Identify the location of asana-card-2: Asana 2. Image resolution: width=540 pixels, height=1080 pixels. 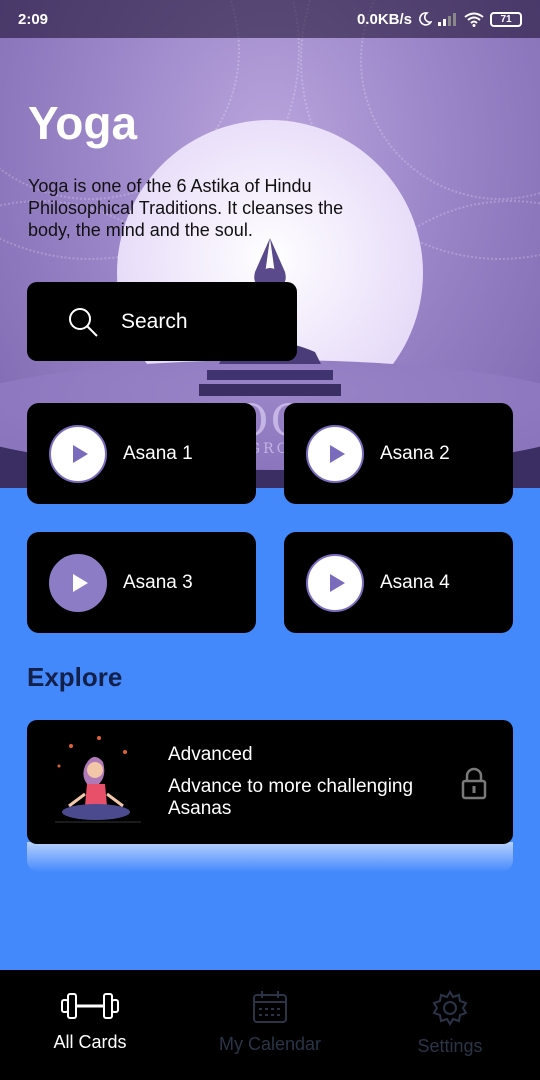
(398, 453).